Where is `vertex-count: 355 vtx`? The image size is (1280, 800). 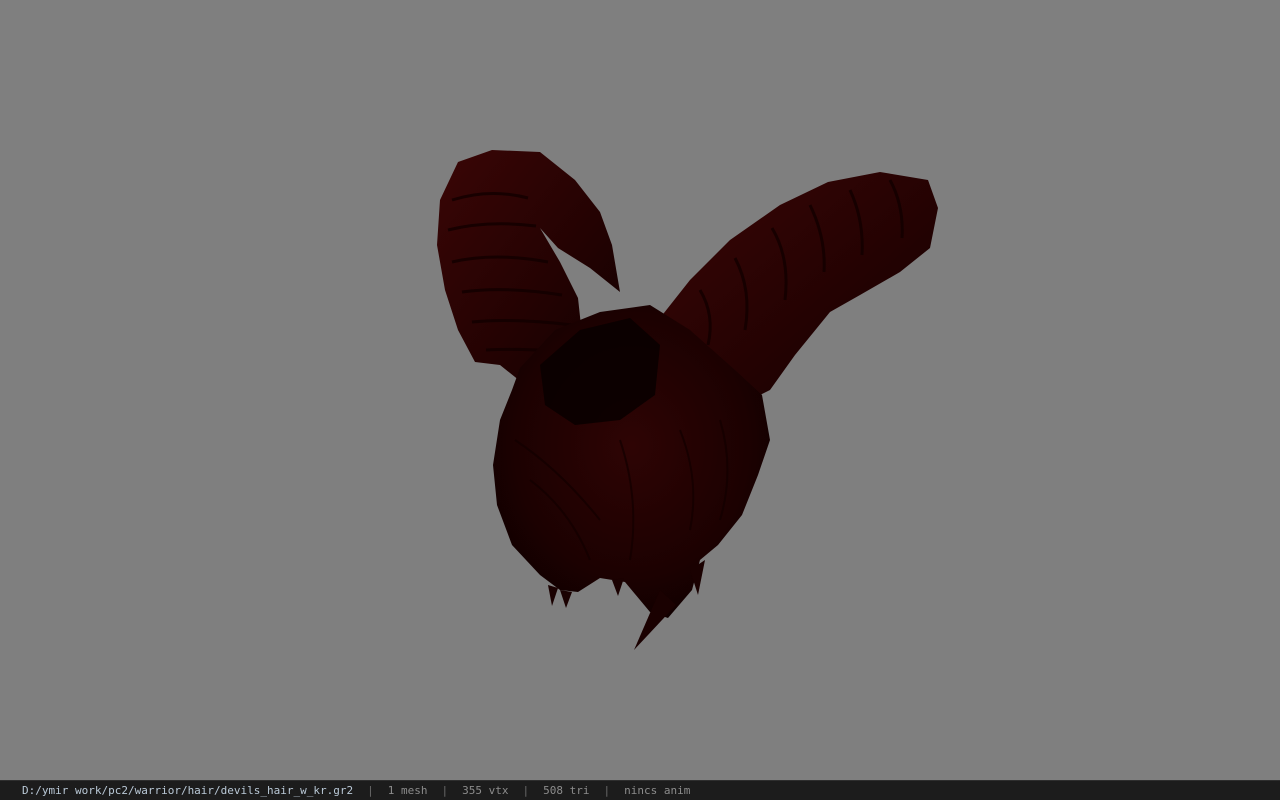 vertex-count: 355 vtx is located at coordinates (485, 790).